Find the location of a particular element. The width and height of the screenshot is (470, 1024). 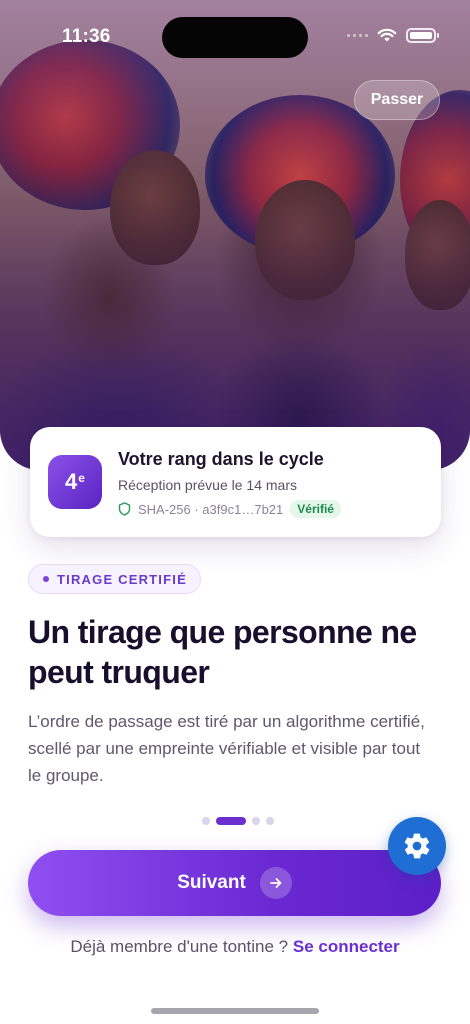

tag-dot-icon is located at coordinates (46, 579).